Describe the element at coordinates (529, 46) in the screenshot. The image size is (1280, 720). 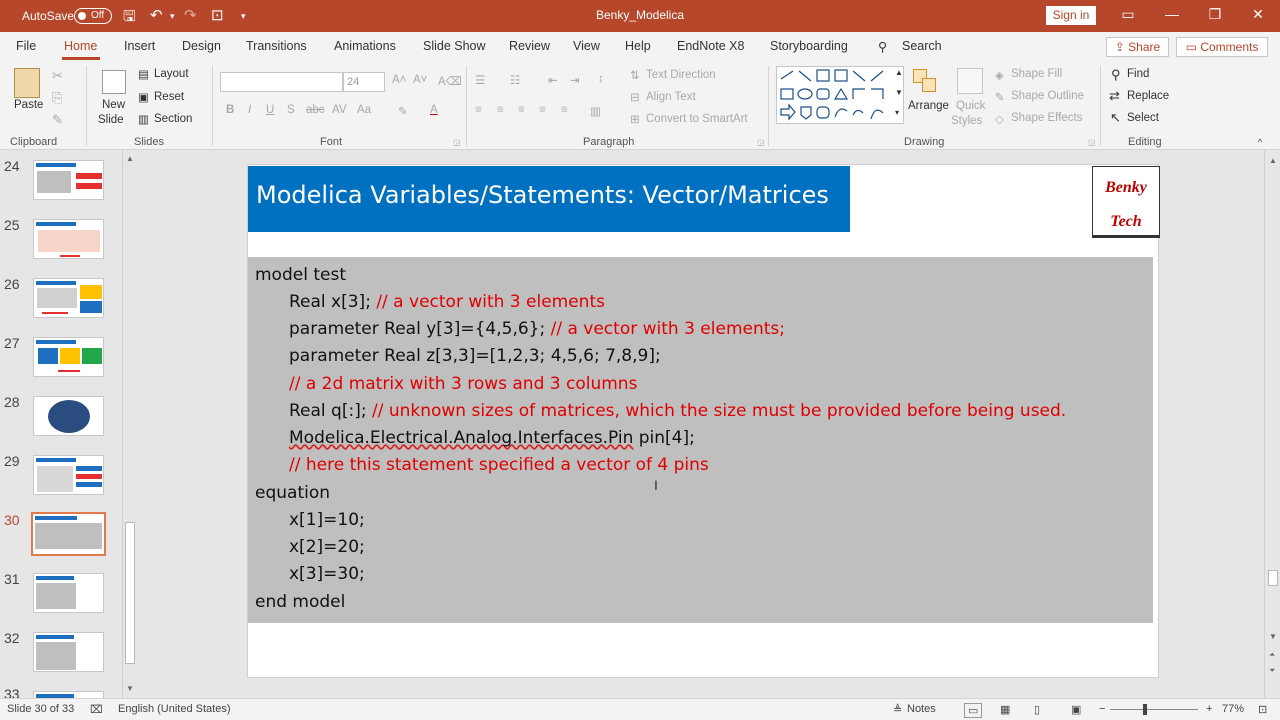
I see `tab-review: Review` at that location.